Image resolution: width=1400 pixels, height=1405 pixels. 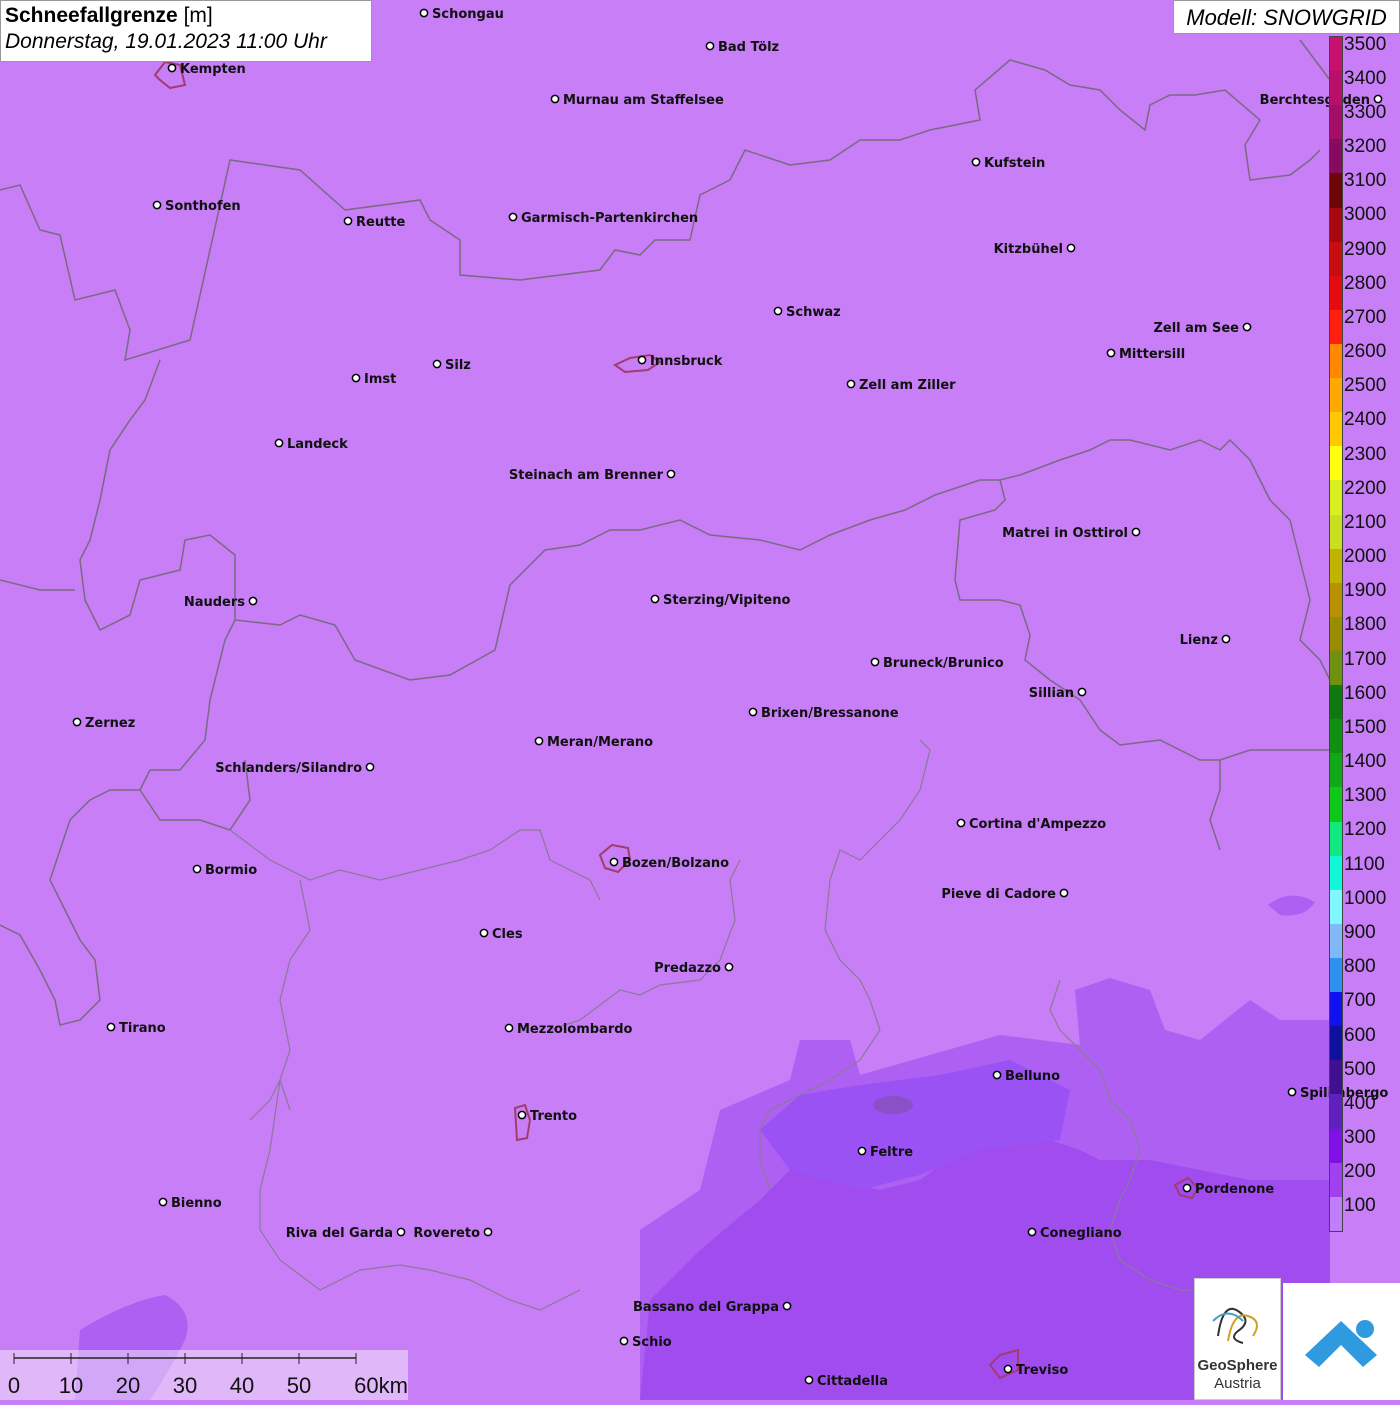 What do you see at coordinates (1365, 386) in the screenshot?
I see `color-legend-label: 2500` at bounding box center [1365, 386].